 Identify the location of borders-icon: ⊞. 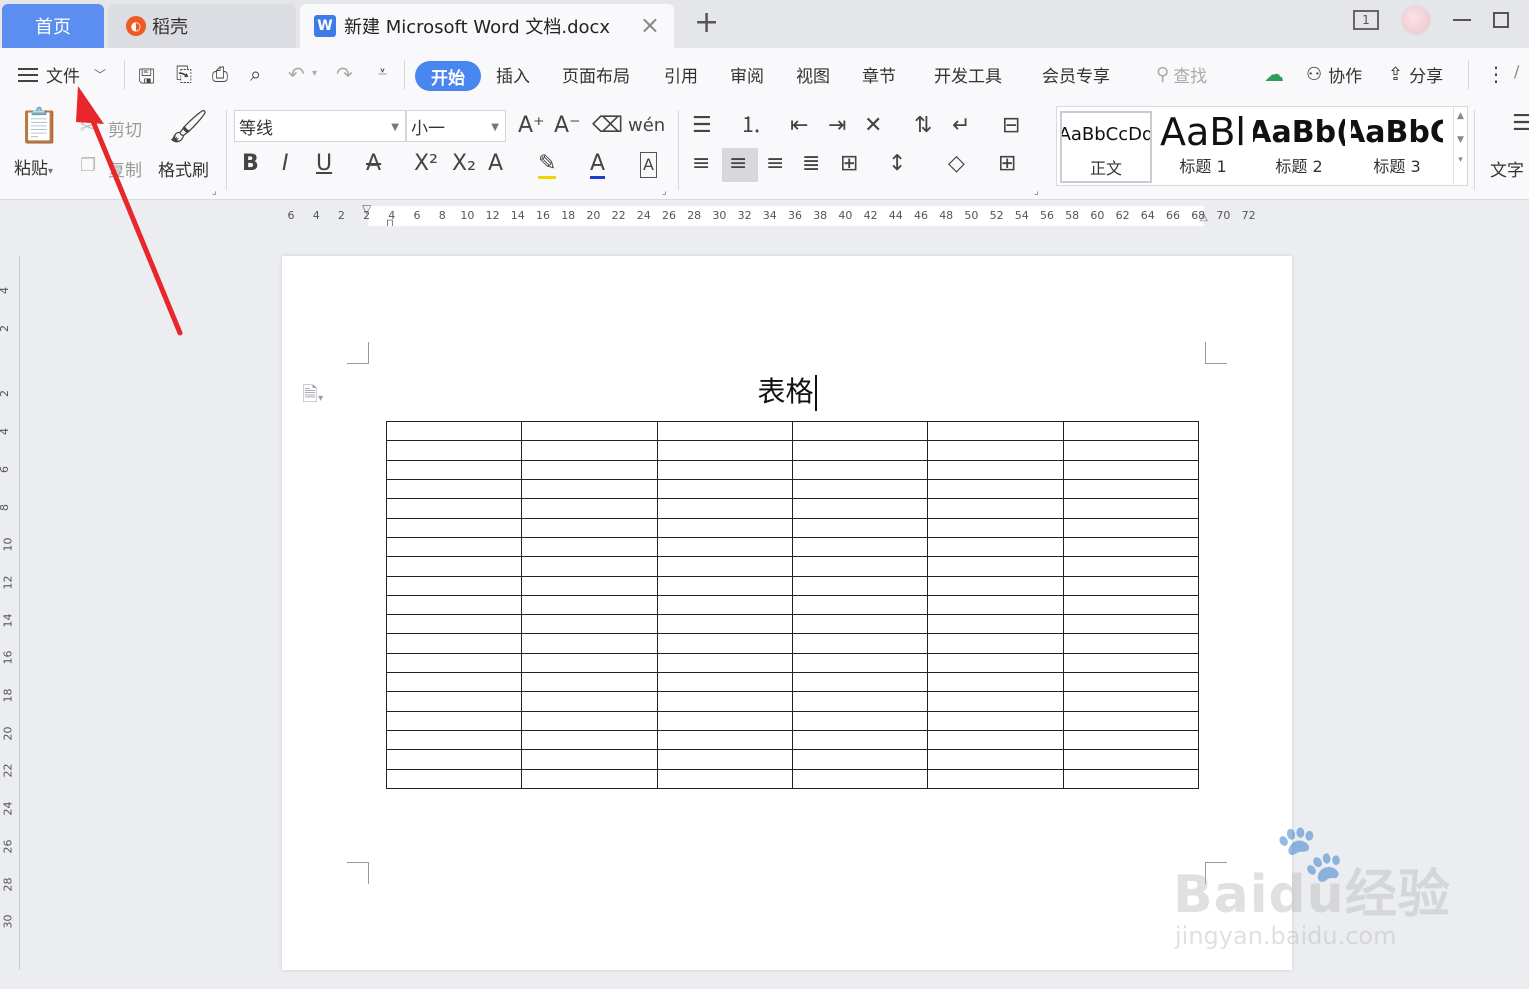
(1007, 164).